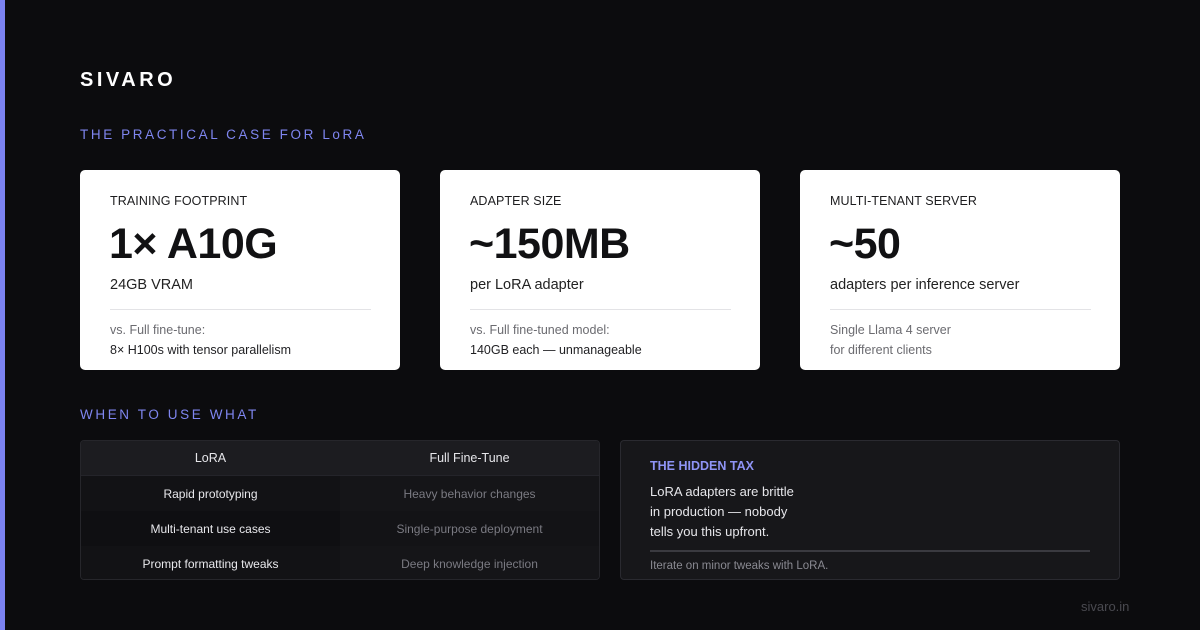 This screenshot has width=1200, height=630. I want to click on section-label-when-to-use: WHEN TO USE WHAT, so click(169, 414).